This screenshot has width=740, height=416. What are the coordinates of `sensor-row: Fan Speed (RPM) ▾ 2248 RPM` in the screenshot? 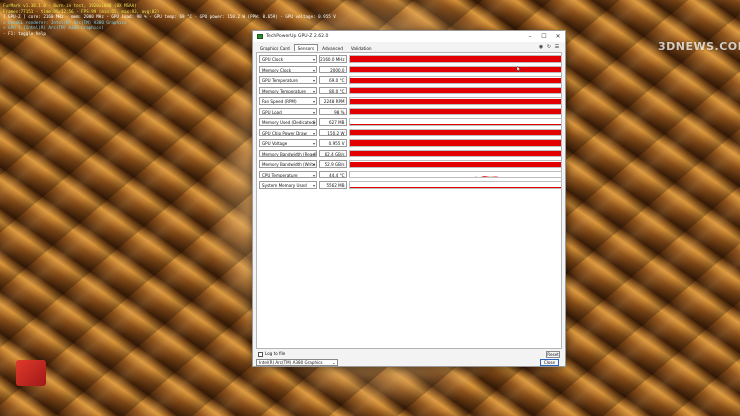 It's located at (410, 101).